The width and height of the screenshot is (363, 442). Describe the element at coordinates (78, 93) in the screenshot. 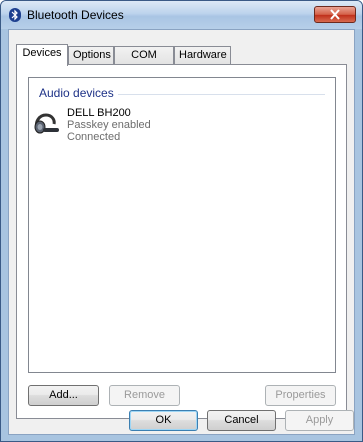

I see `group-header-audio-devices: Audio devices` at that location.